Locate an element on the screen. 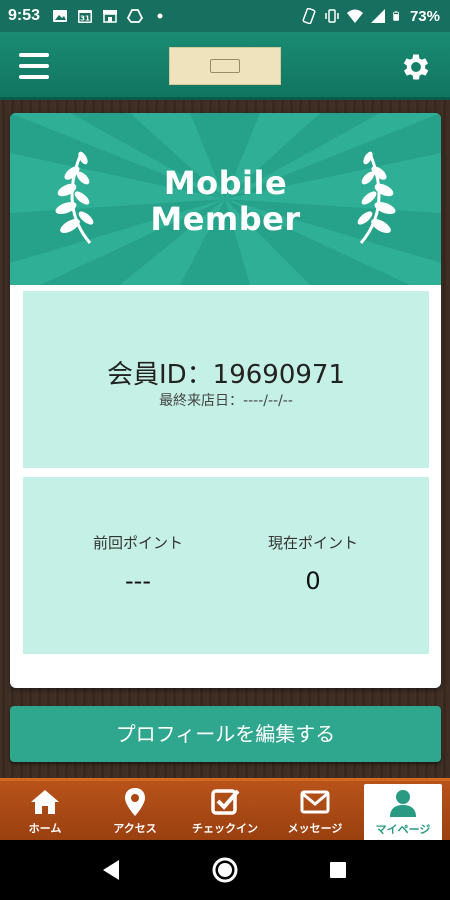  calendar-icon: 31 is located at coordinates (85, 16).